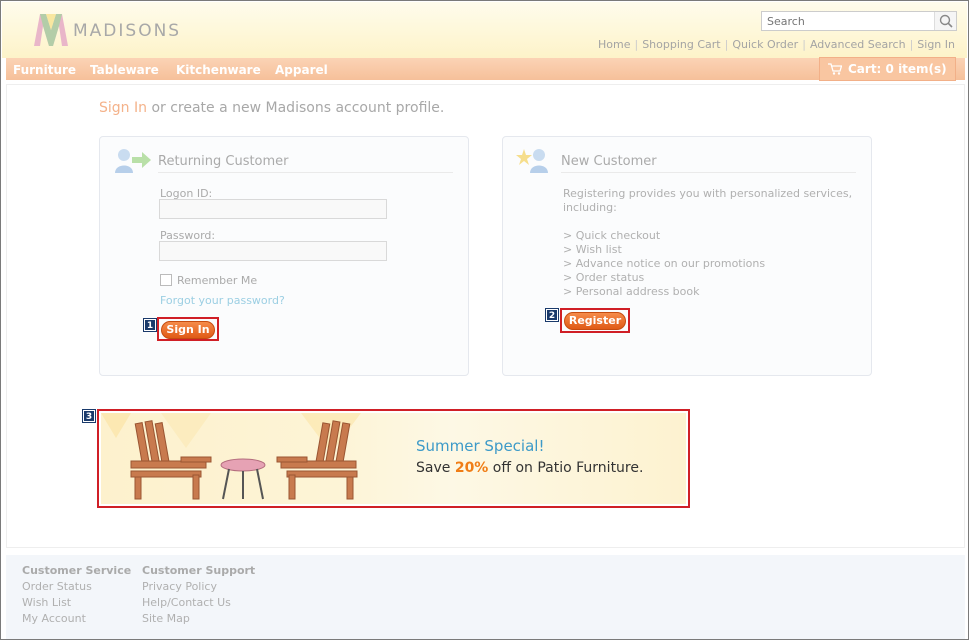 The width and height of the screenshot is (969, 640). Describe the element at coordinates (480, 446) in the screenshot. I see `banner-title: Summer Special!` at that location.